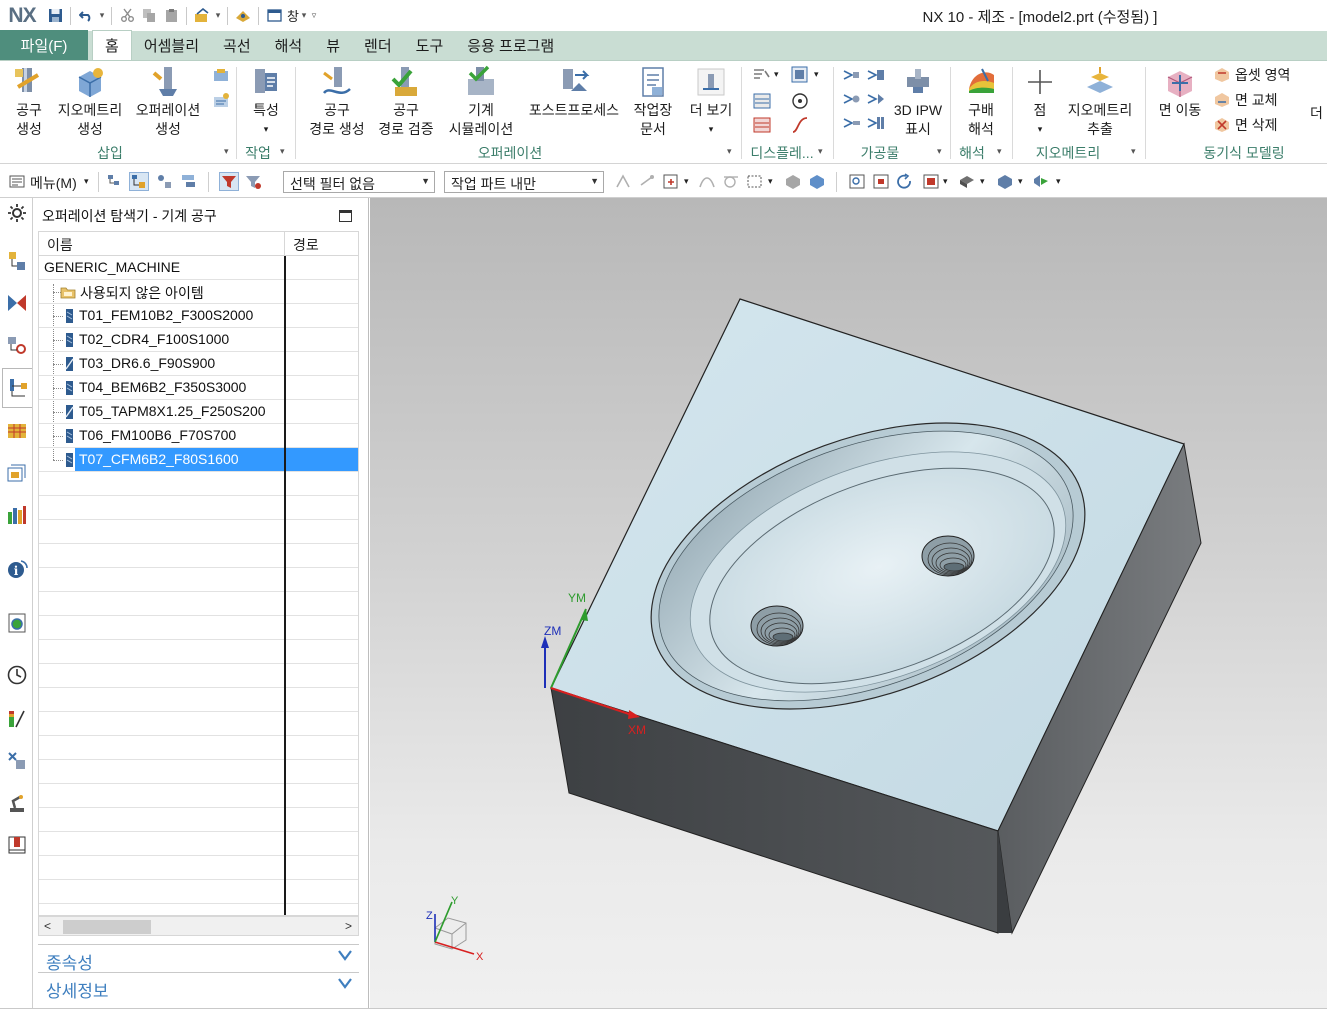 This screenshot has width=1327, height=1020. What do you see at coordinates (793, 181) in the screenshot?
I see `select-solid-icon` at bounding box center [793, 181].